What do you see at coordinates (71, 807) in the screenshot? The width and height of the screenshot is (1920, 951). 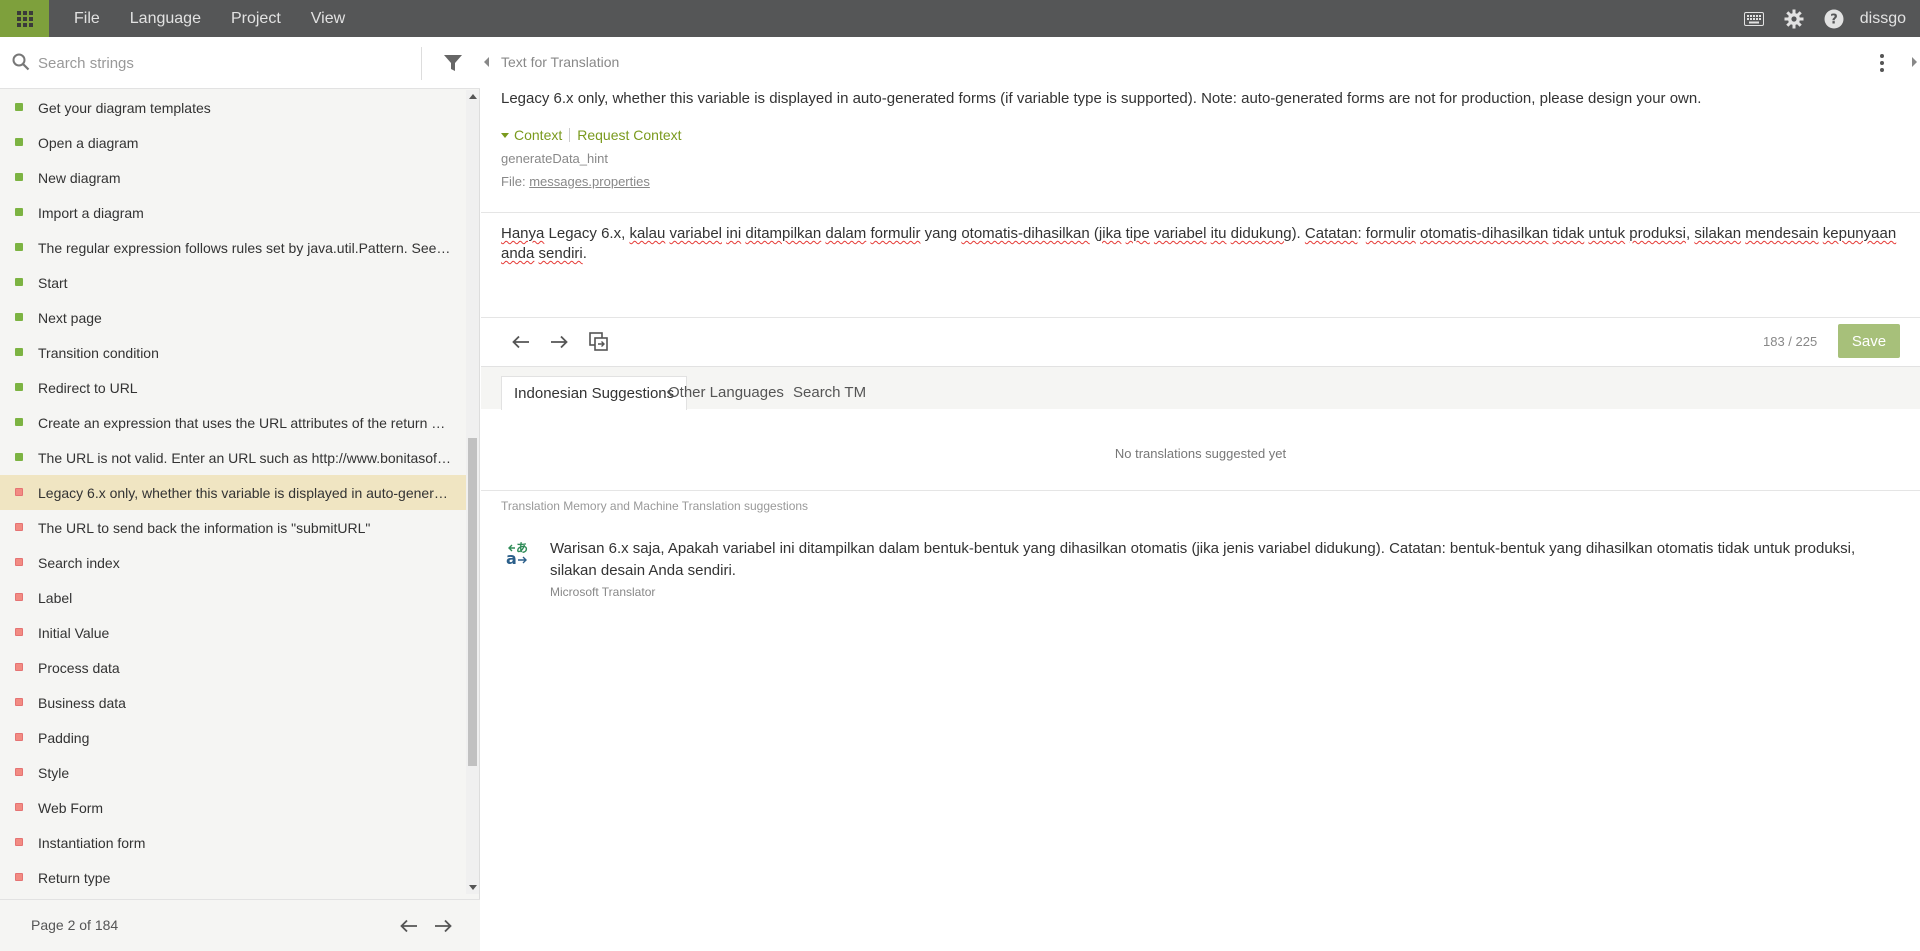 I see `string-label: Web Form` at bounding box center [71, 807].